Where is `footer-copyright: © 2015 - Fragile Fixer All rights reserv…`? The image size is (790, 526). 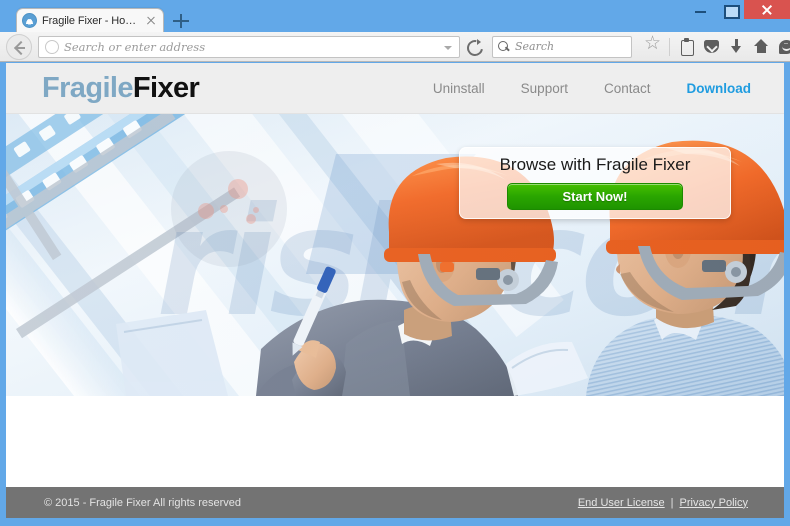
footer-copyright: © 2015 - Fragile Fixer All rights reserv… is located at coordinates (143, 502).